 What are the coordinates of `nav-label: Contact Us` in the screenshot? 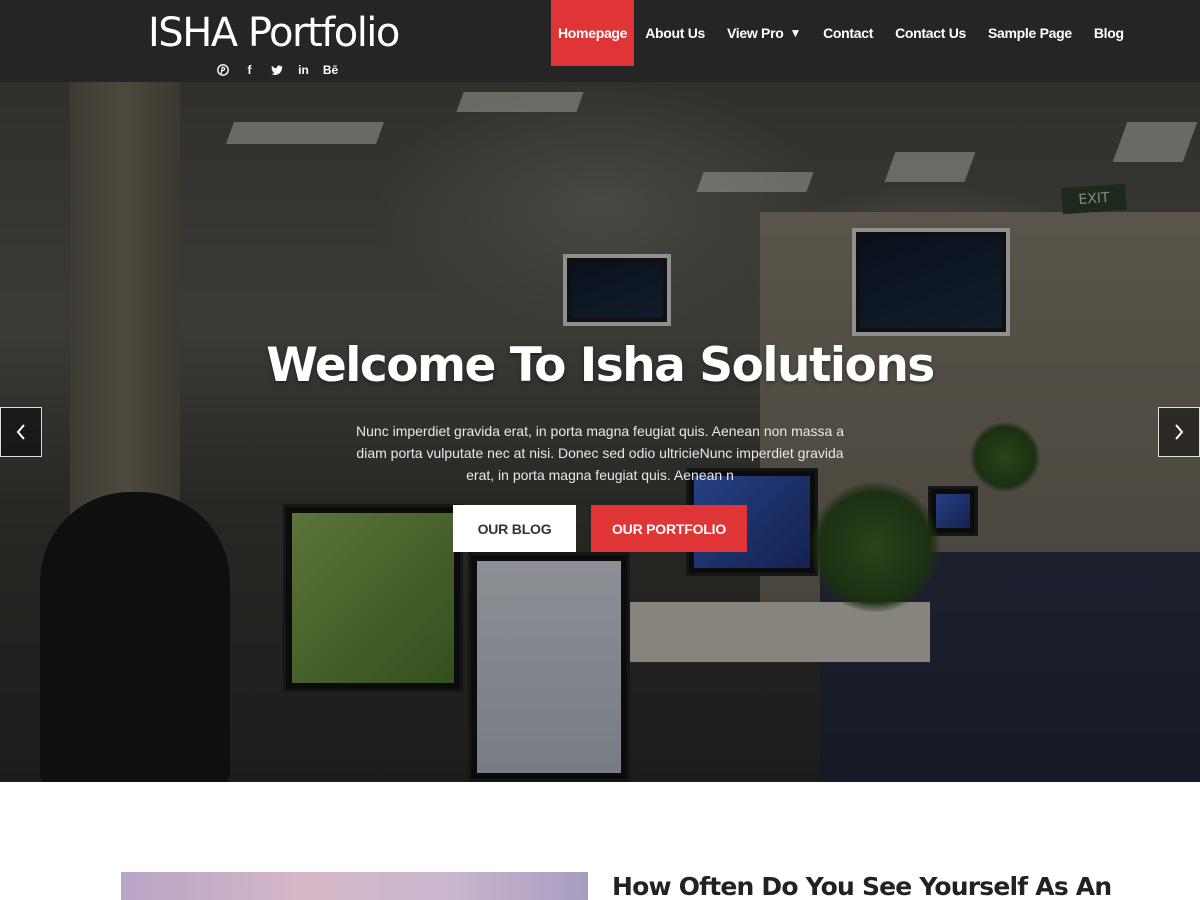 It's located at (930, 33).